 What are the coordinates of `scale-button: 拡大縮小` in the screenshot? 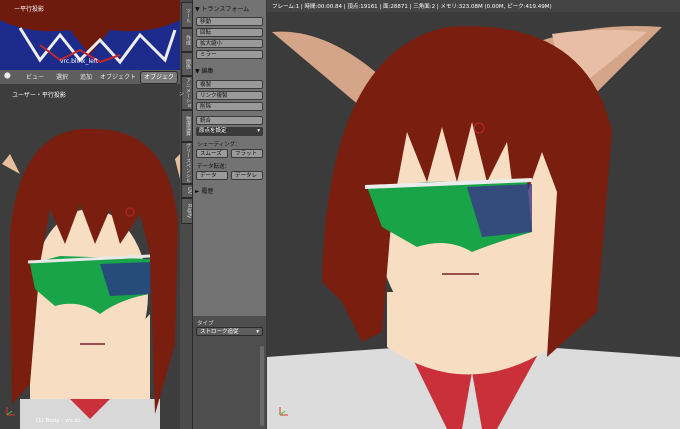 It's located at (229, 43).